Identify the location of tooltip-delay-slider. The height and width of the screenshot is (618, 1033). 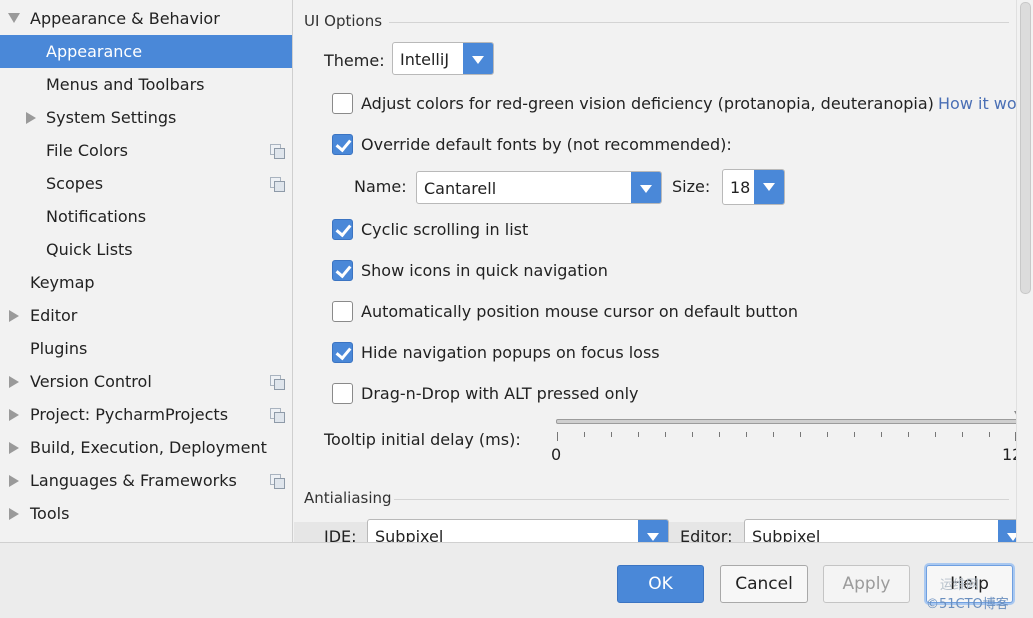
(786, 421).